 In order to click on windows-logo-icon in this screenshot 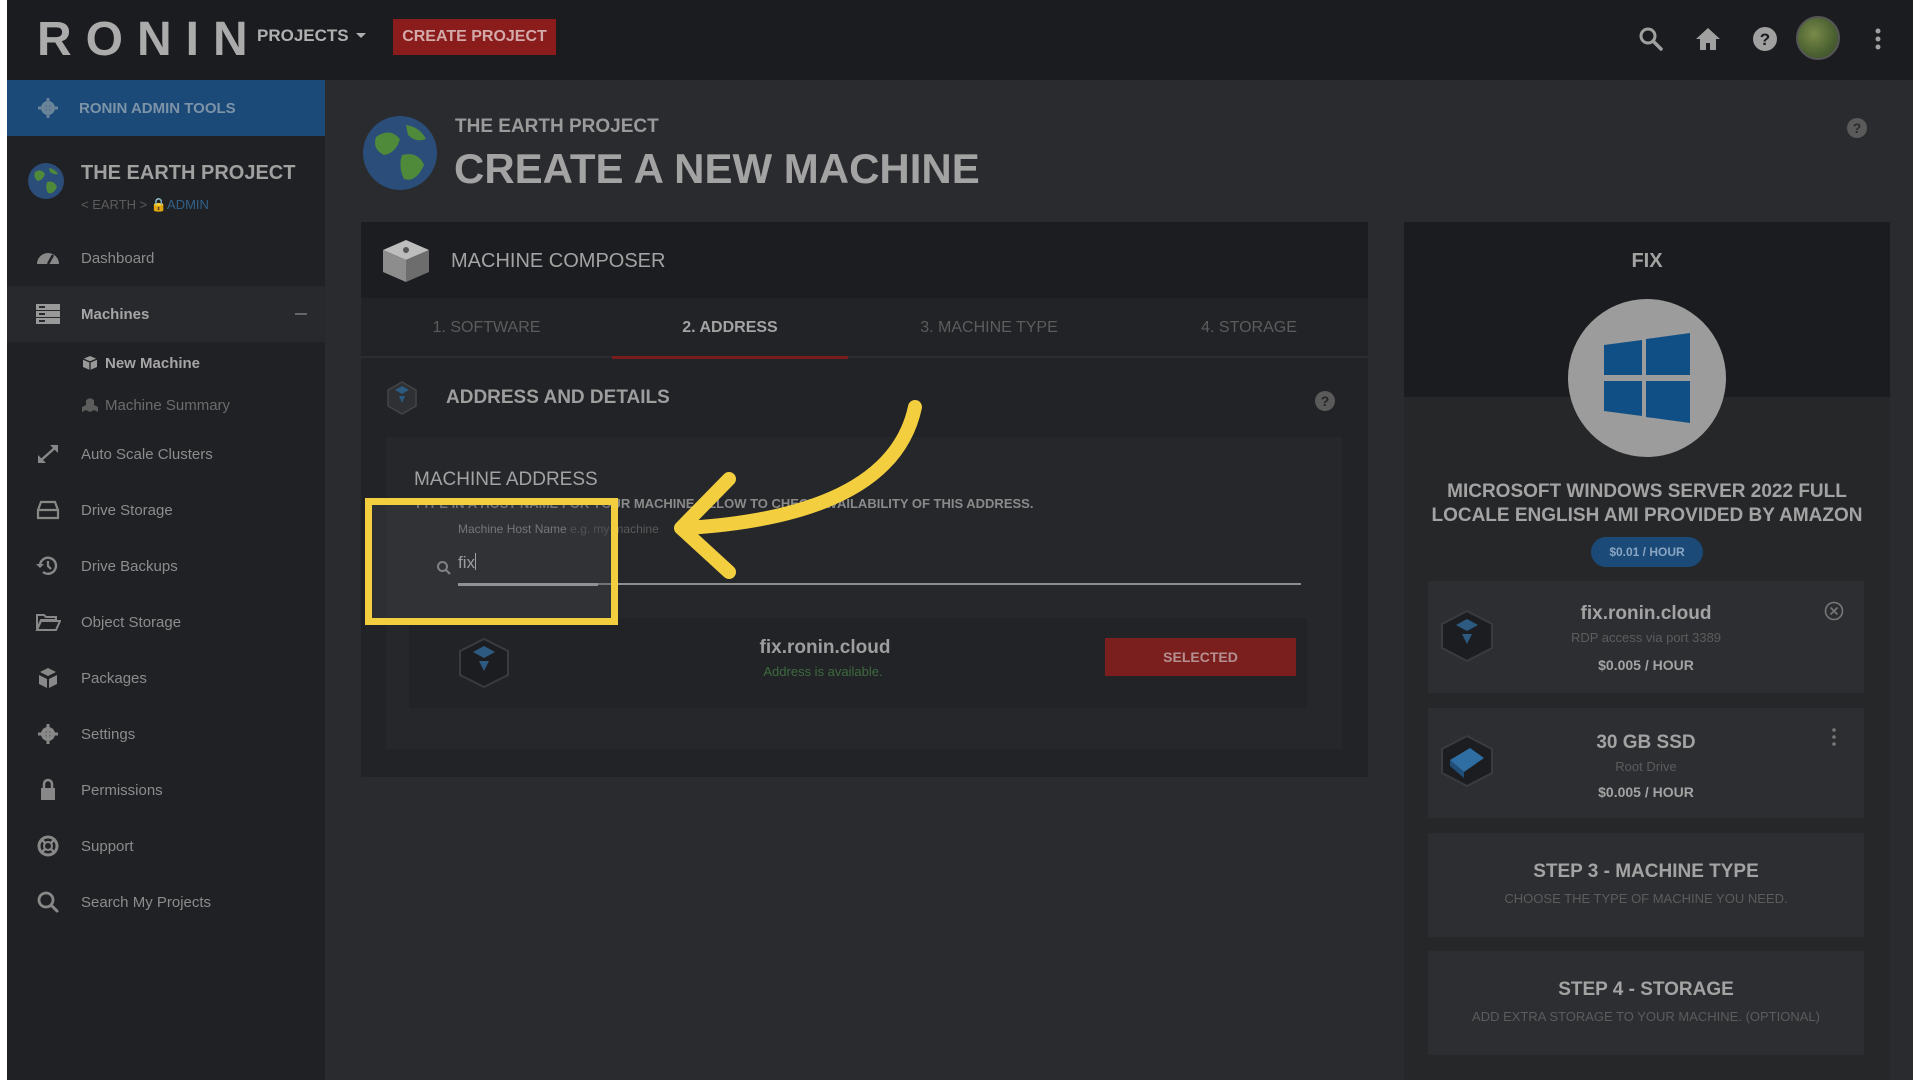, I will do `click(1647, 378)`.